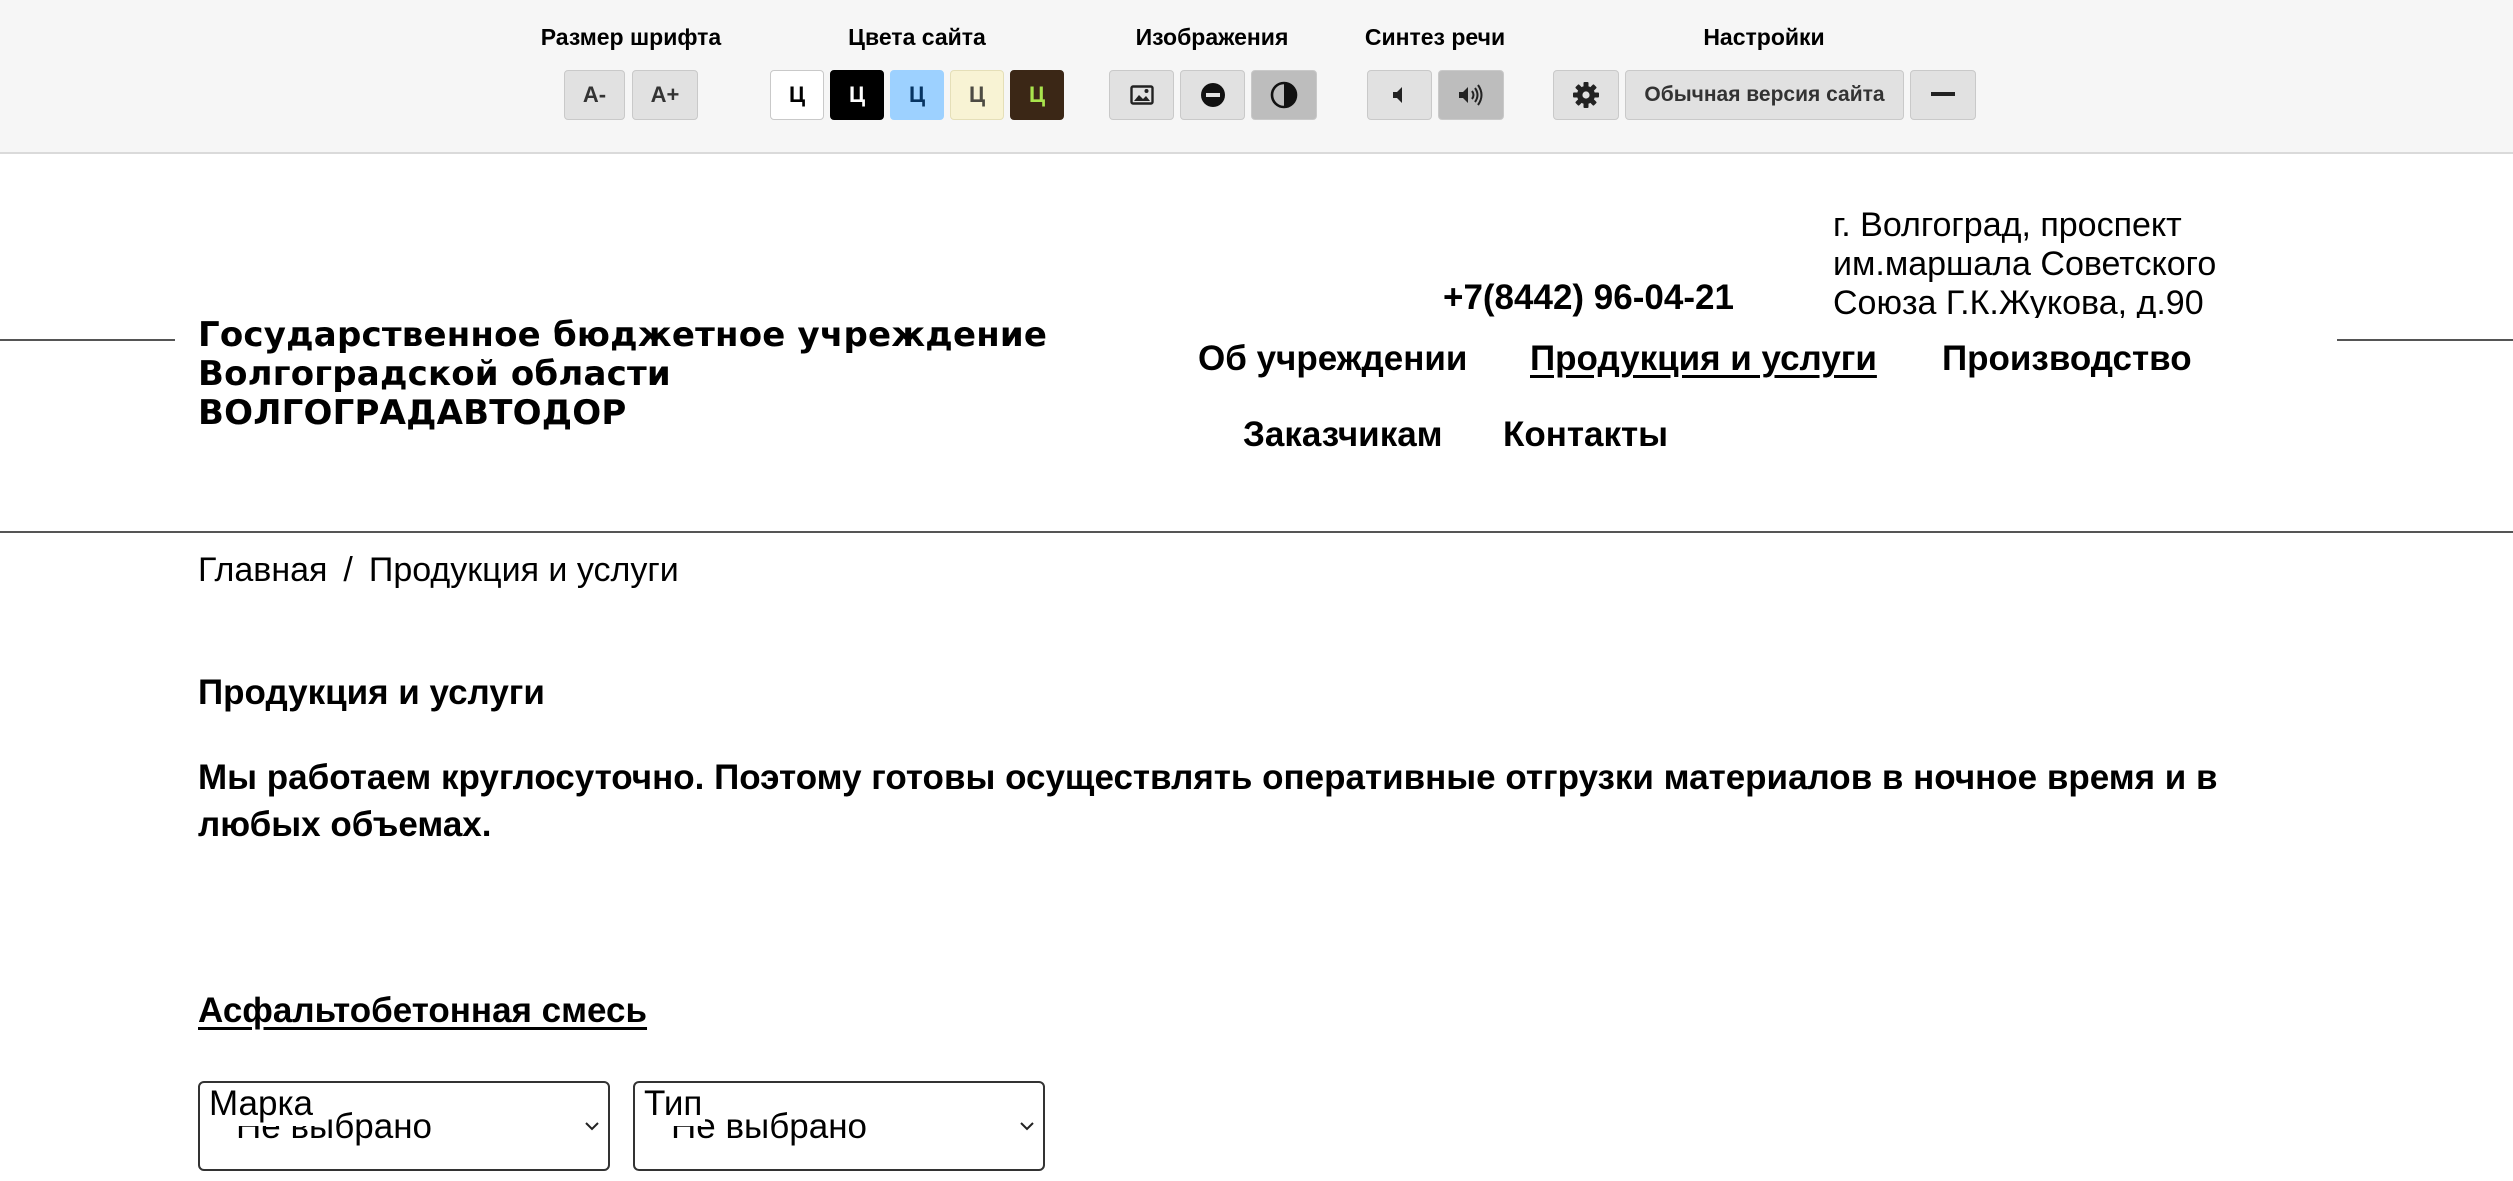 The height and width of the screenshot is (1181, 2513). What do you see at coordinates (594, 95) in the screenshot?
I see `font-decrease-button: A-` at bounding box center [594, 95].